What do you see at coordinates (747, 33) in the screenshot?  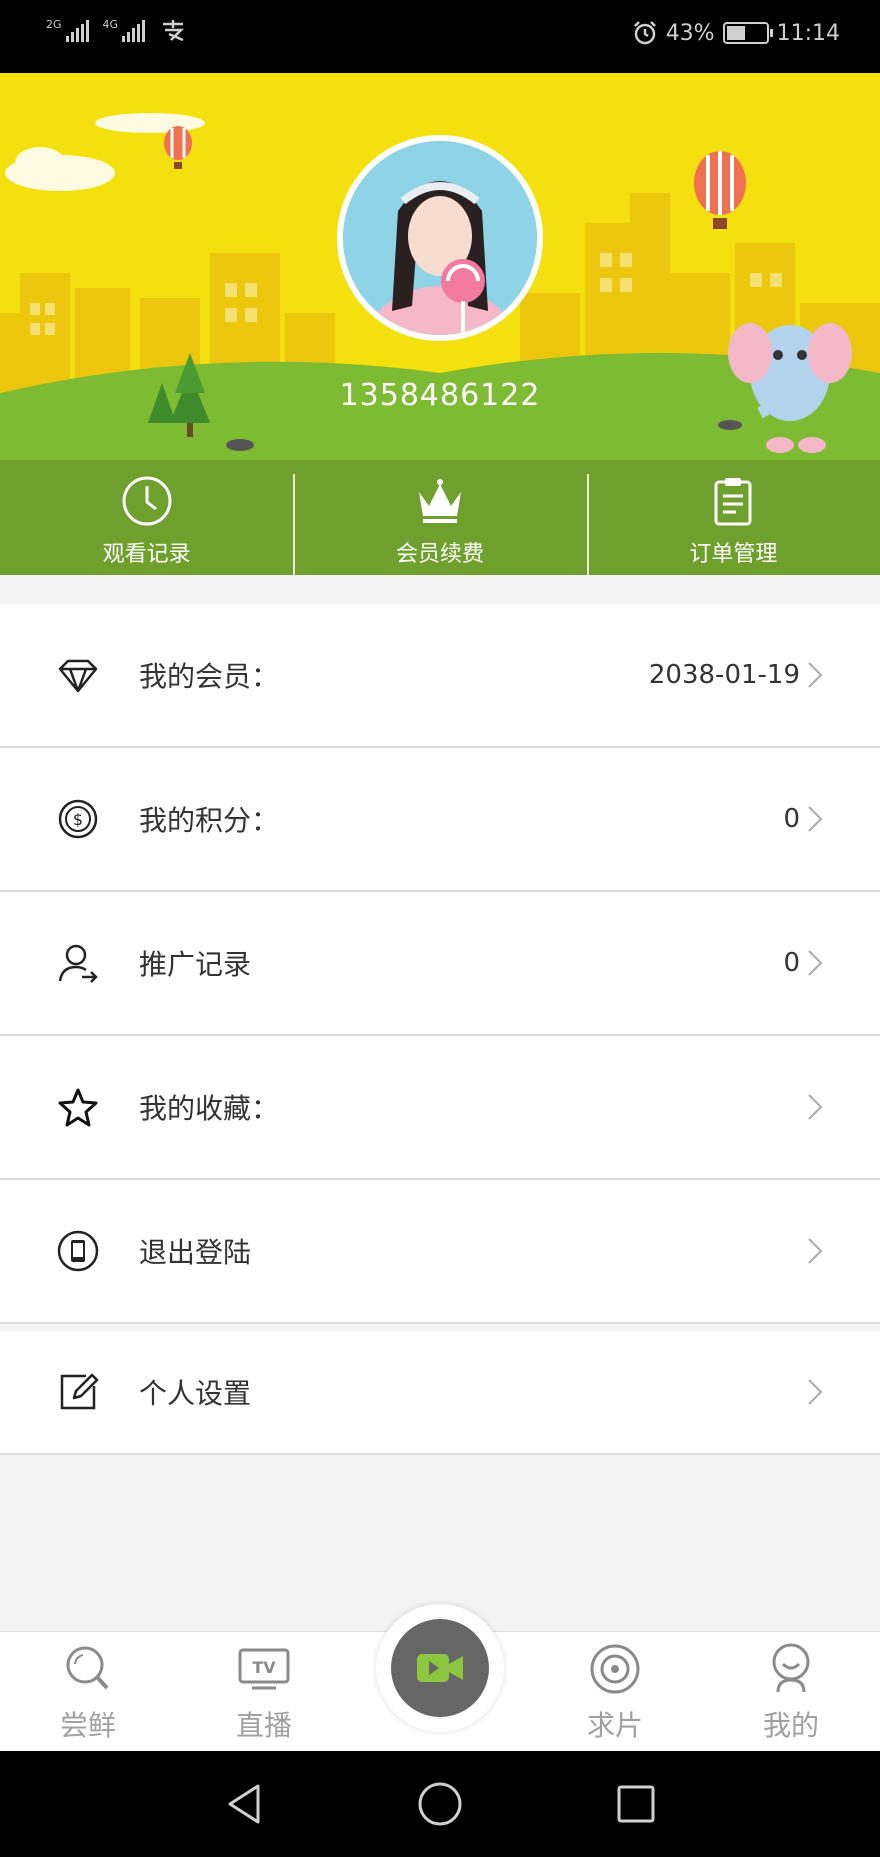 I see `battery-icon` at bounding box center [747, 33].